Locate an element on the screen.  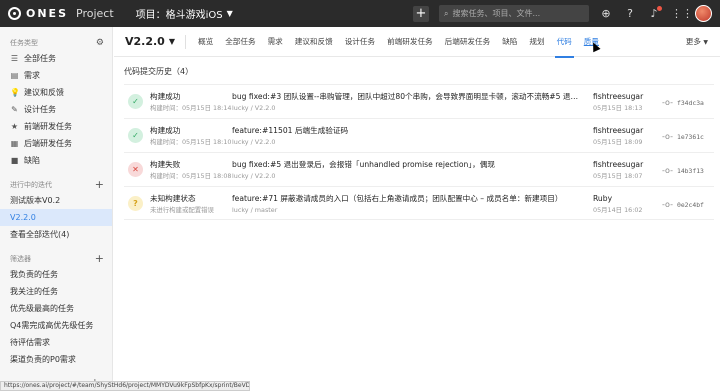
build-time: 构建时间：05月15日 18:08 is located at coordinates (191, 176).